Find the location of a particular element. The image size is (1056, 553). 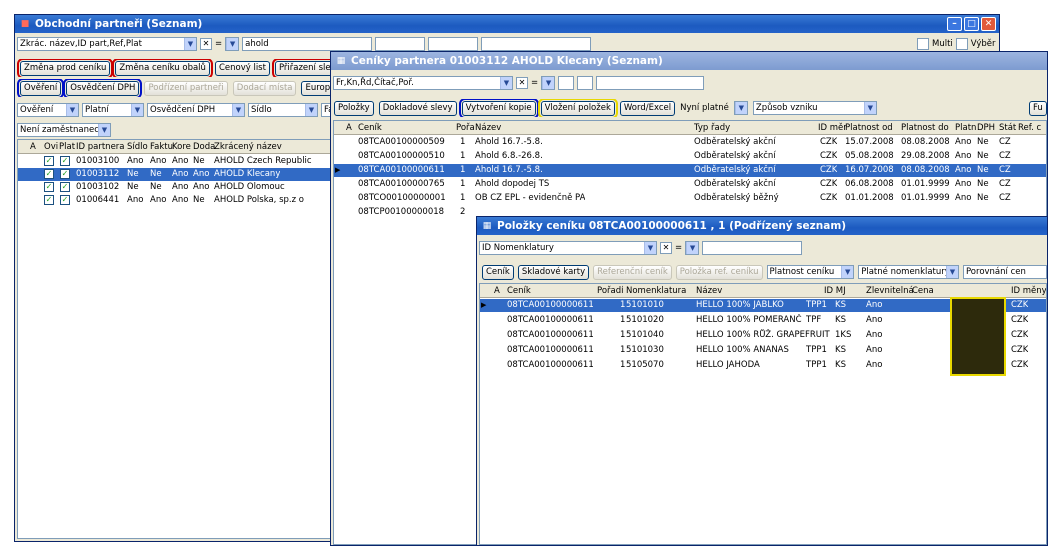

overeni-button: Ověření is located at coordinates (40, 88).